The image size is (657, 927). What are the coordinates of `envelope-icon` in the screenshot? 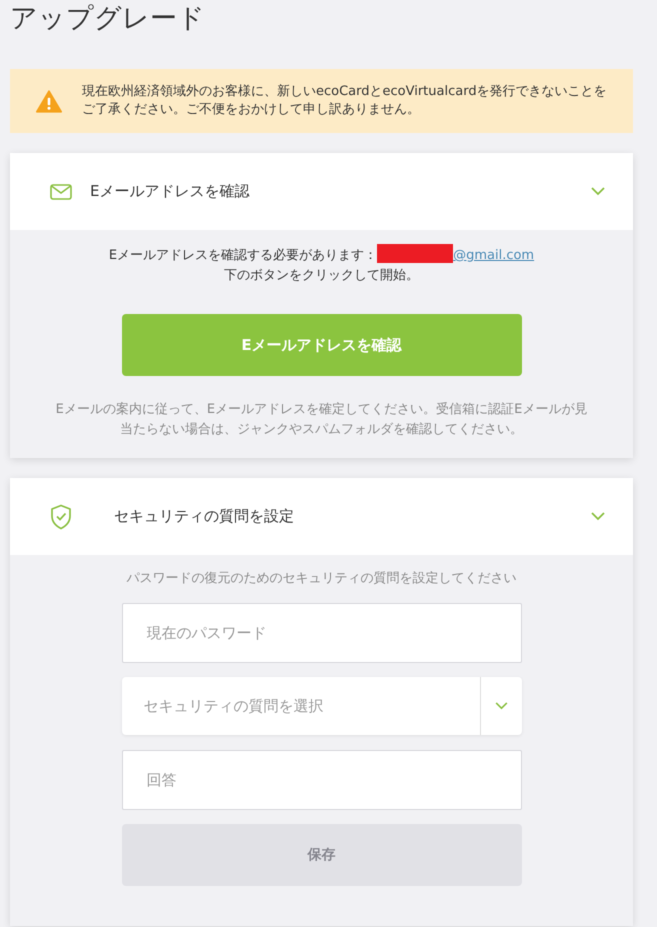 It's located at (61, 192).